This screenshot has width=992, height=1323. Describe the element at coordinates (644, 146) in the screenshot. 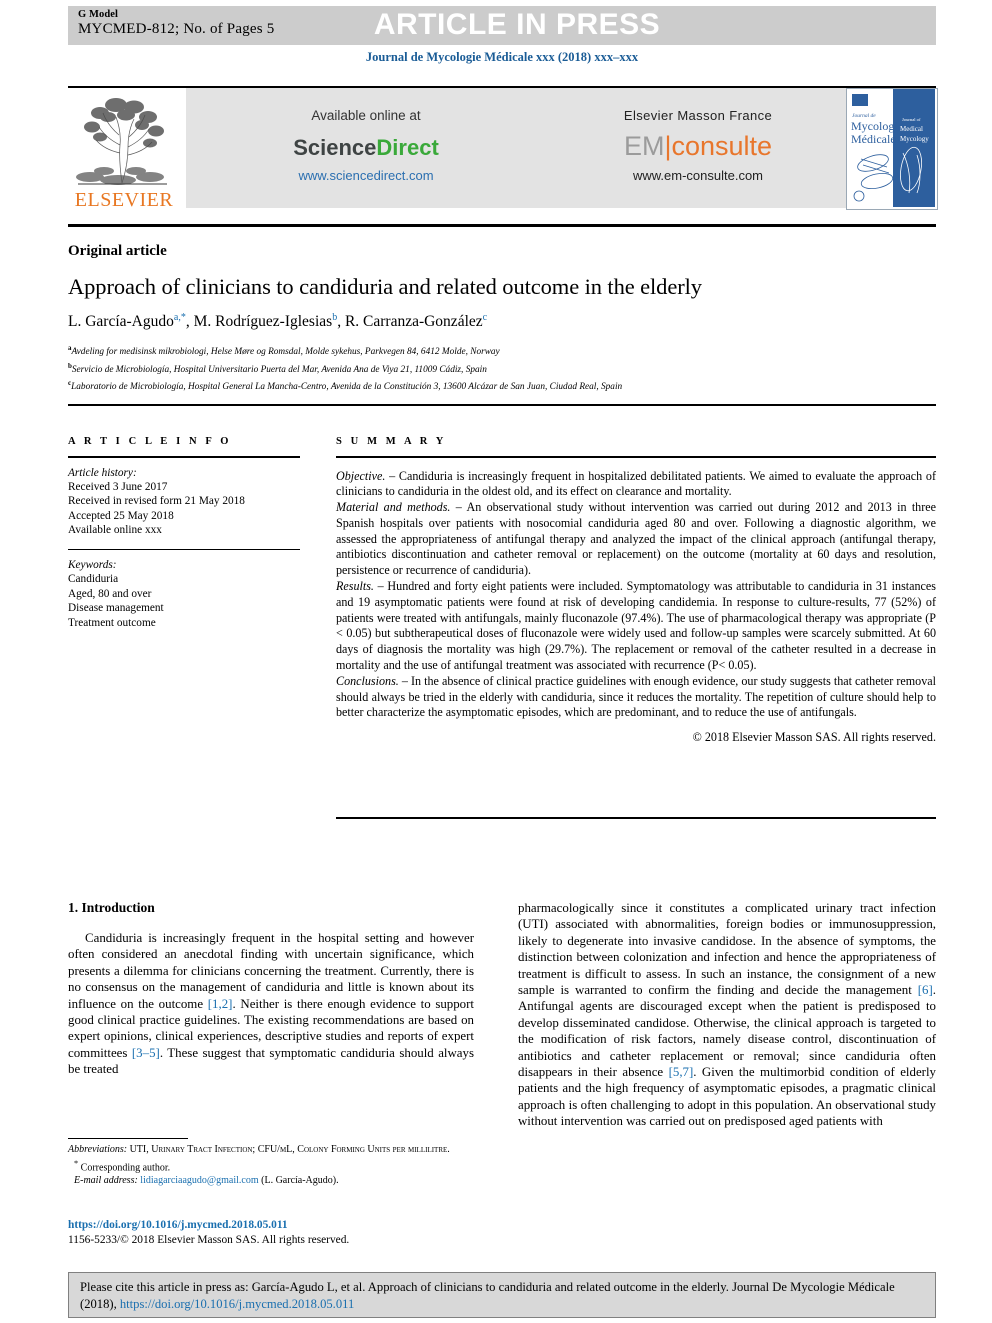

I see `em-logo-part1: EM` at that location.